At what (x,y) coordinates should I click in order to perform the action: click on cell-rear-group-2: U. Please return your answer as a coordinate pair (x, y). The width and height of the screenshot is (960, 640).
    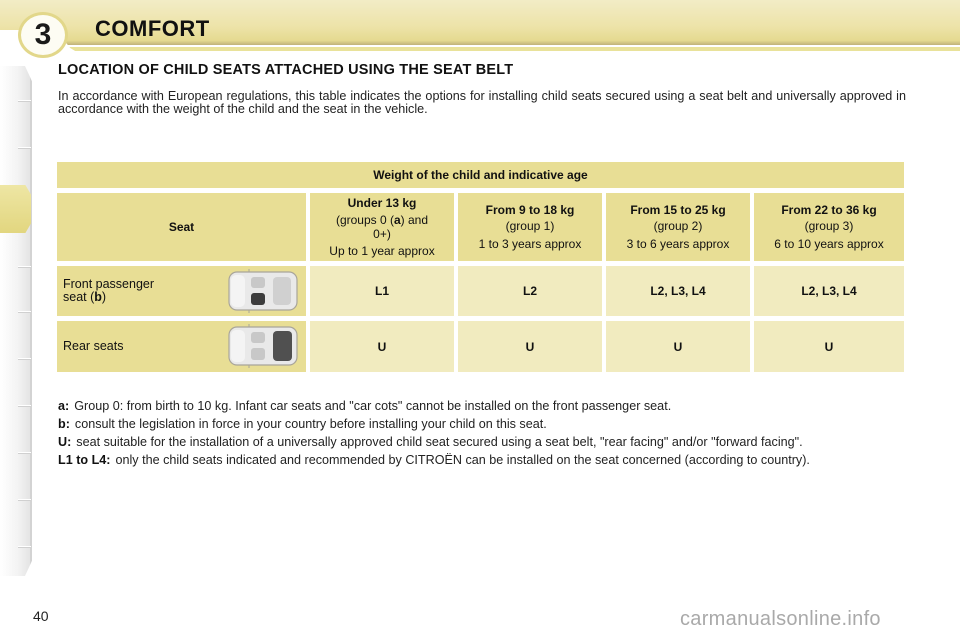
    Looking at the image, I should click on (678, 346).